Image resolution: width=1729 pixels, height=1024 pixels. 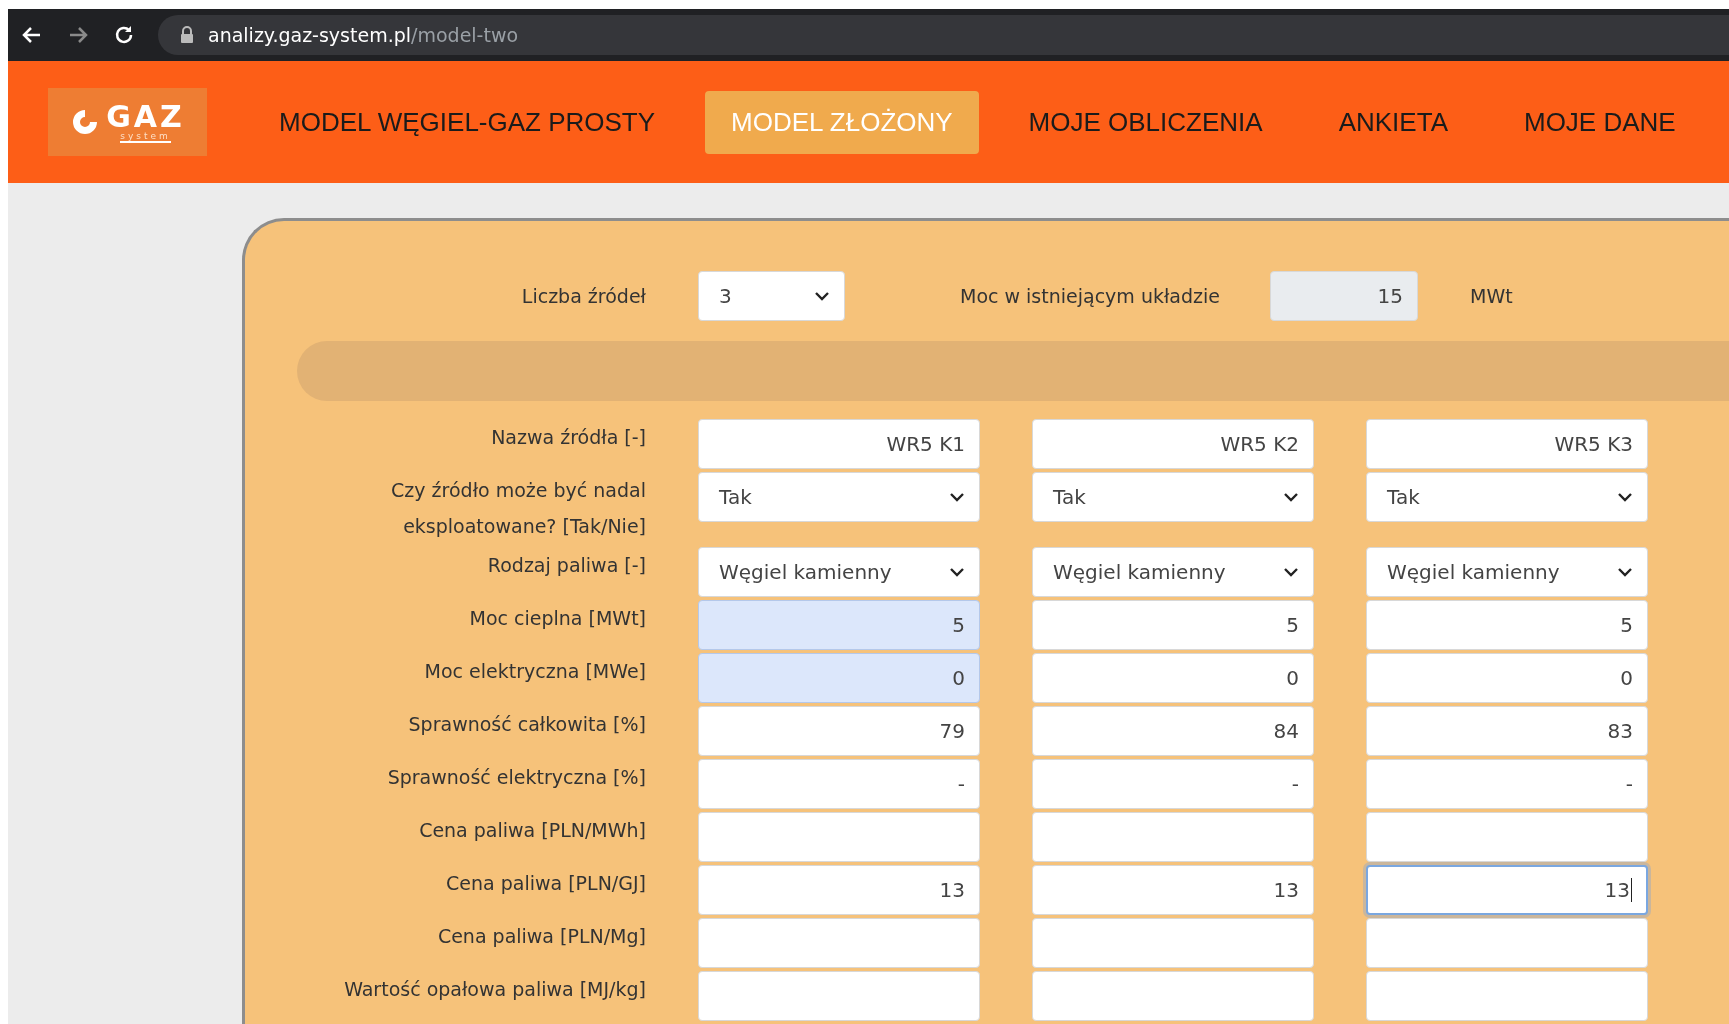 I want to click on input-field: 83, so click(x=1507, y=731).